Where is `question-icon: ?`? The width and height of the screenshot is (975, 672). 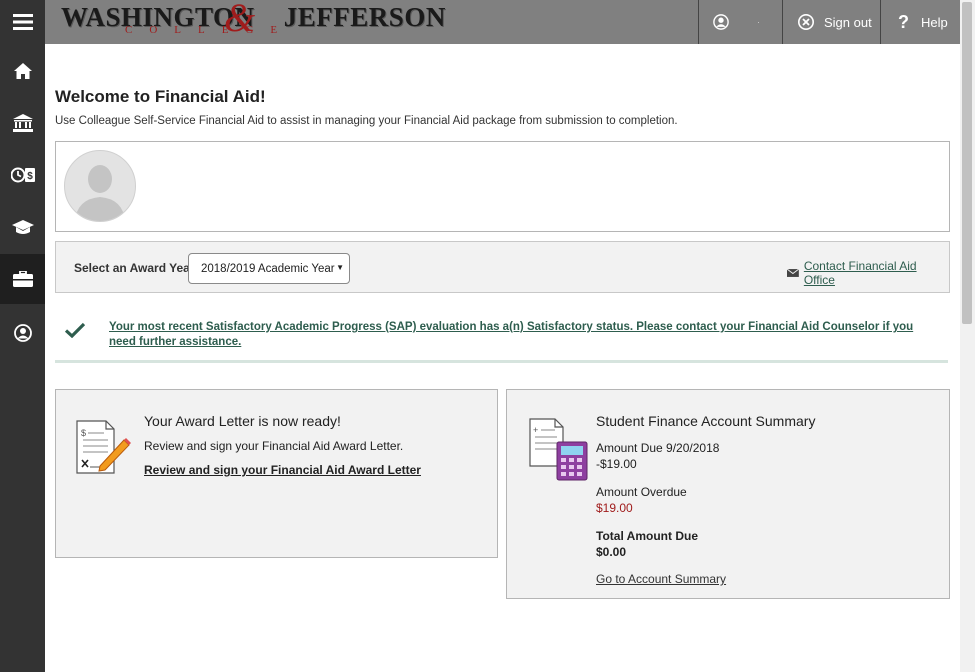
question-icon: ? is located at coordinates (903, 21).